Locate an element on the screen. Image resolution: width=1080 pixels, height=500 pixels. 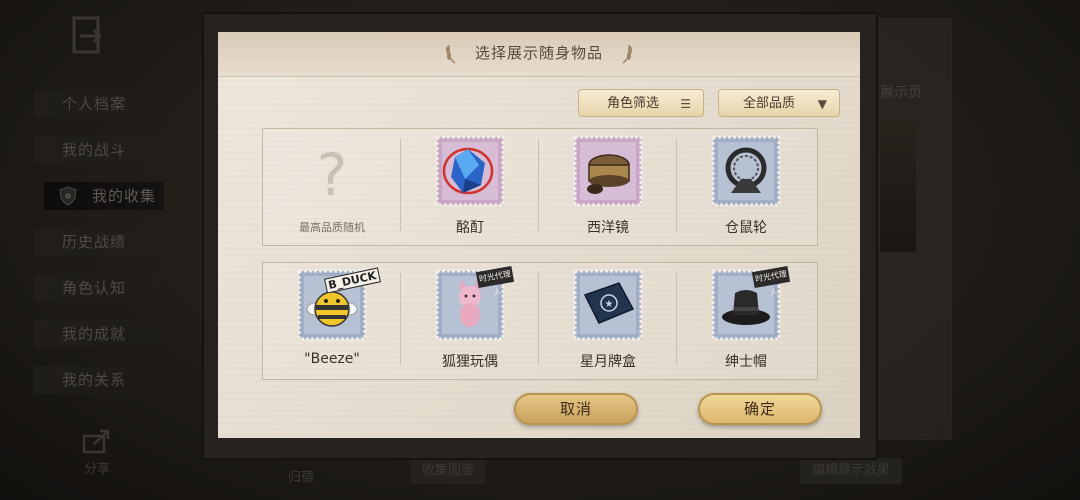
item-cell-fox-doll: 时光代理人 狐狸玩偶 is located at coordinates (470, 319).